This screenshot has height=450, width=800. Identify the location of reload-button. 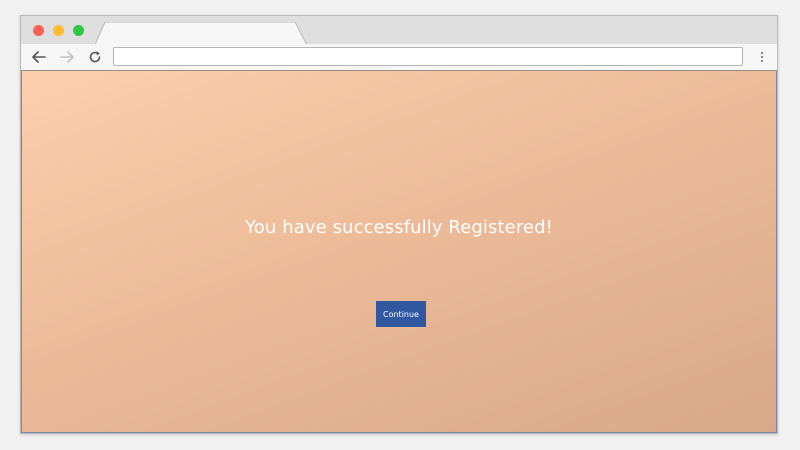
(95, 57).